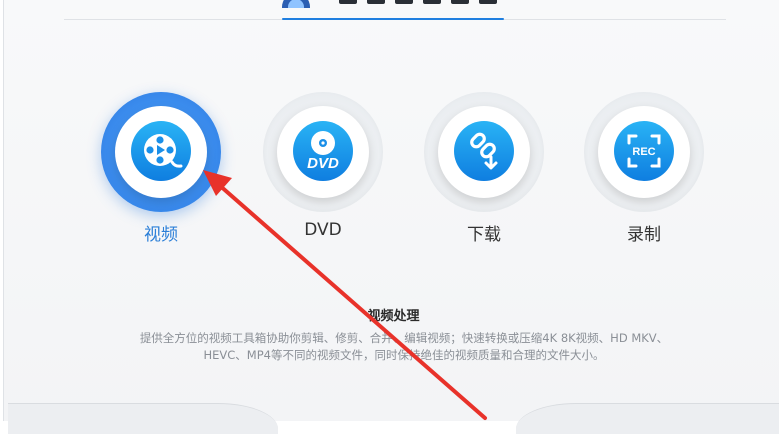 This screenshot has width=779, height=434. What do you see at coordinates (143, 418) in the screenshot?
I see `bottom-tab-left` at bounding box center [143, 418].